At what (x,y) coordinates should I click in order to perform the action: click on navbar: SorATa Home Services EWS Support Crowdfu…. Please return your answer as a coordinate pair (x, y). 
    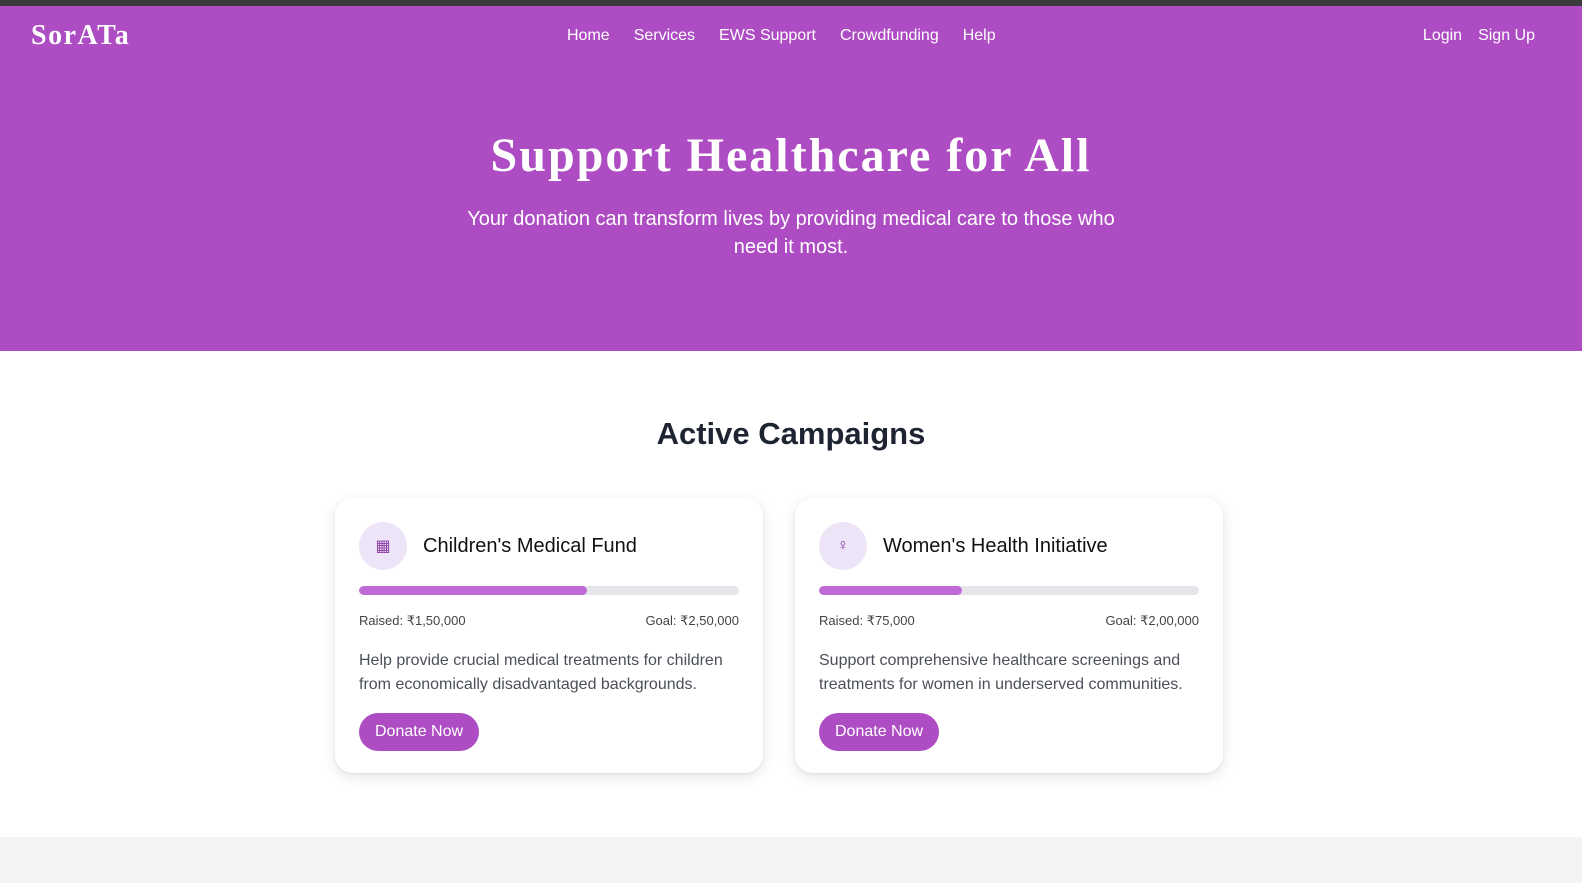
    Looking at the image, I should click on (791, 36).